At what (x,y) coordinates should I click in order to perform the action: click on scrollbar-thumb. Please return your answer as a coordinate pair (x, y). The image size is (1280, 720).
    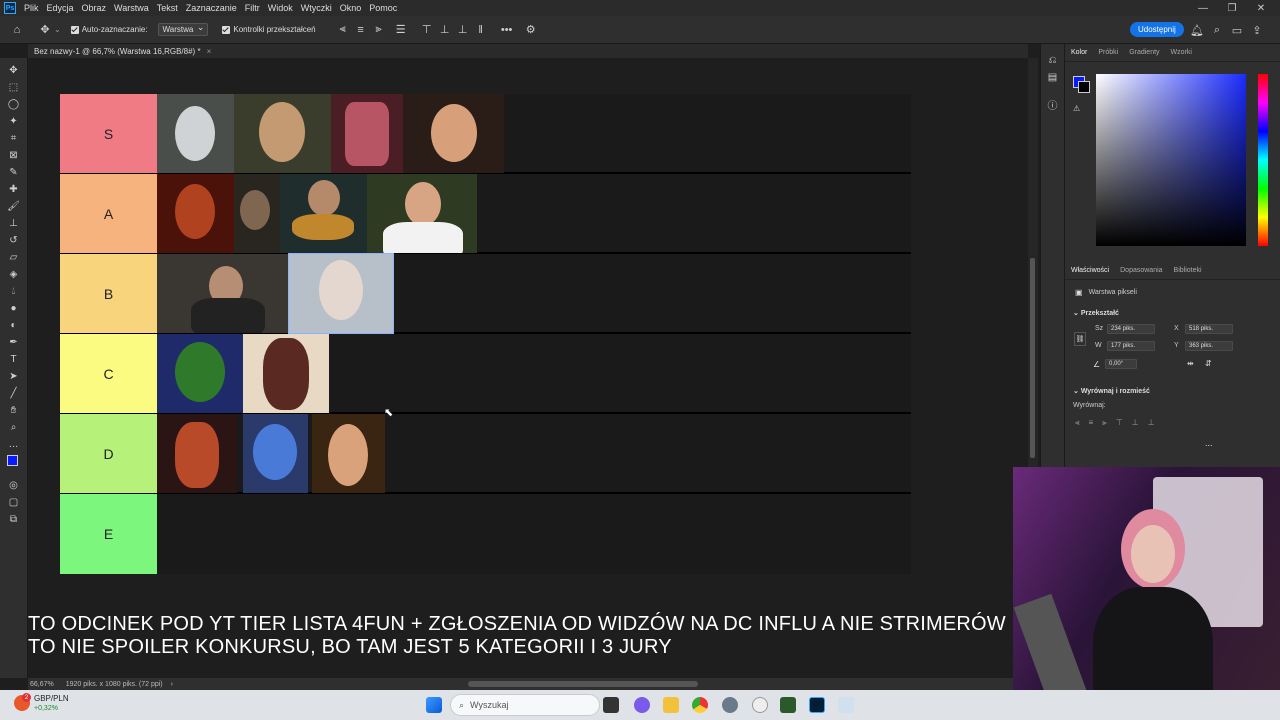
    Looking at the image, I should click on (1032, 358).